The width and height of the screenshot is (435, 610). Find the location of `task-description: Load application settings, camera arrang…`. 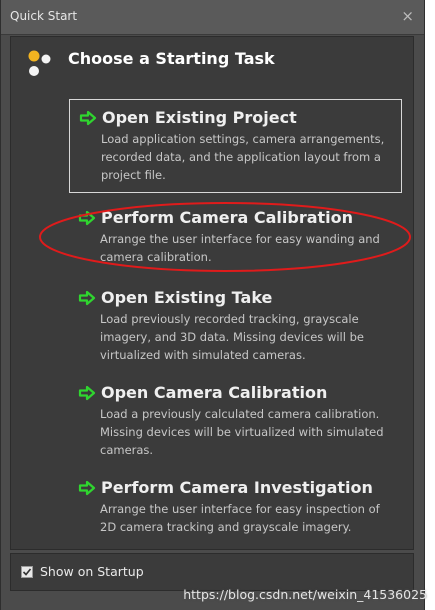

task-description: Load application settings, camera arrang… is located at coordinates (243, 157).